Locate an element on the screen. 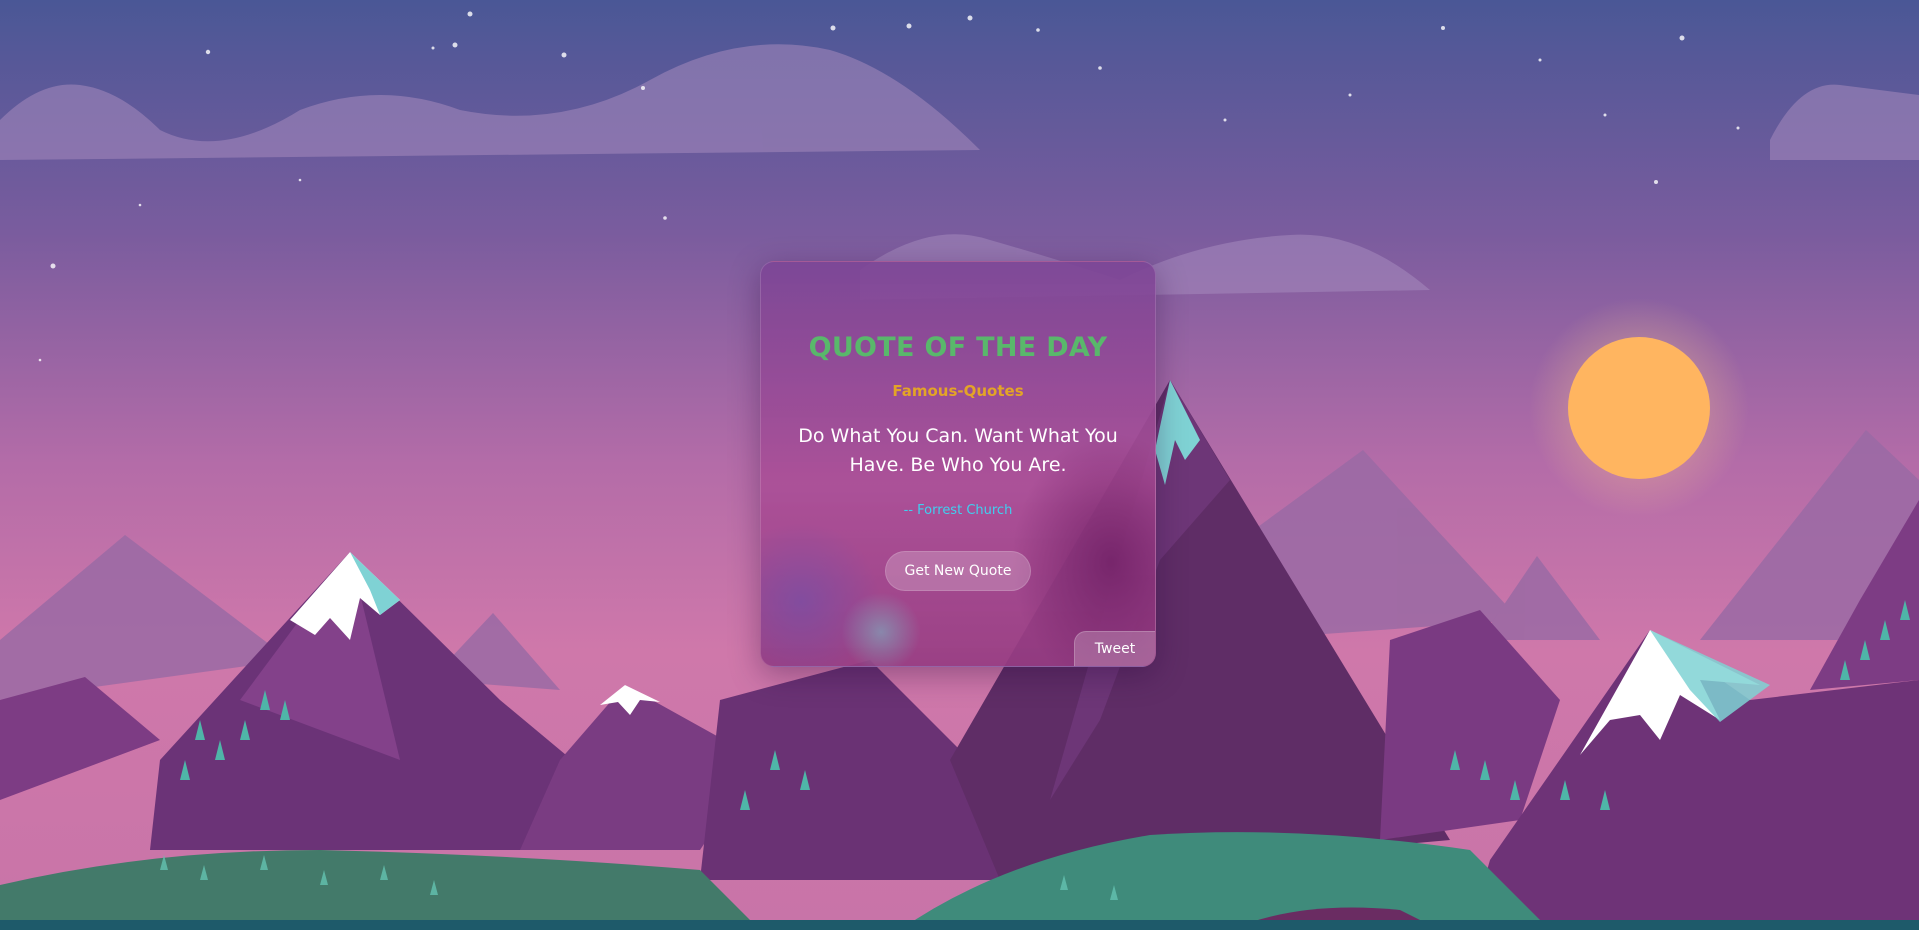 The image size is (1919, 930). tweet-button: Tweet is located at coordinates (1114, 648).